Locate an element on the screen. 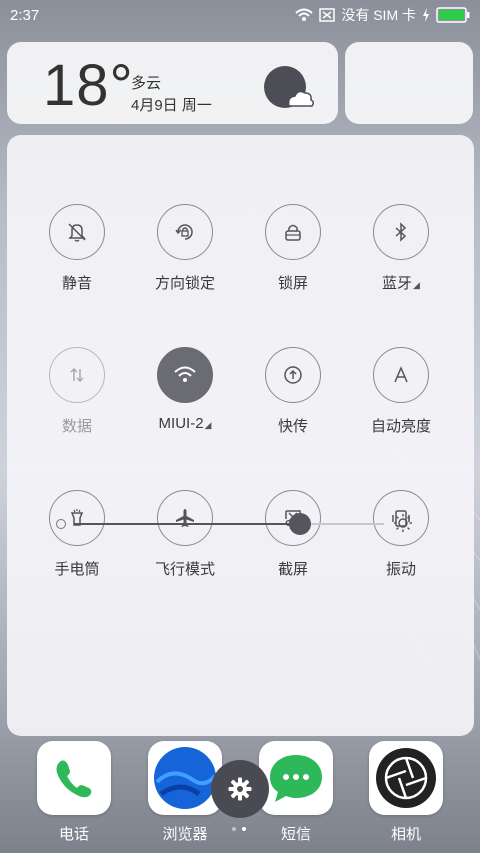 The image size is (480, 853). wifi-icon is located at coordinates (185, 375).